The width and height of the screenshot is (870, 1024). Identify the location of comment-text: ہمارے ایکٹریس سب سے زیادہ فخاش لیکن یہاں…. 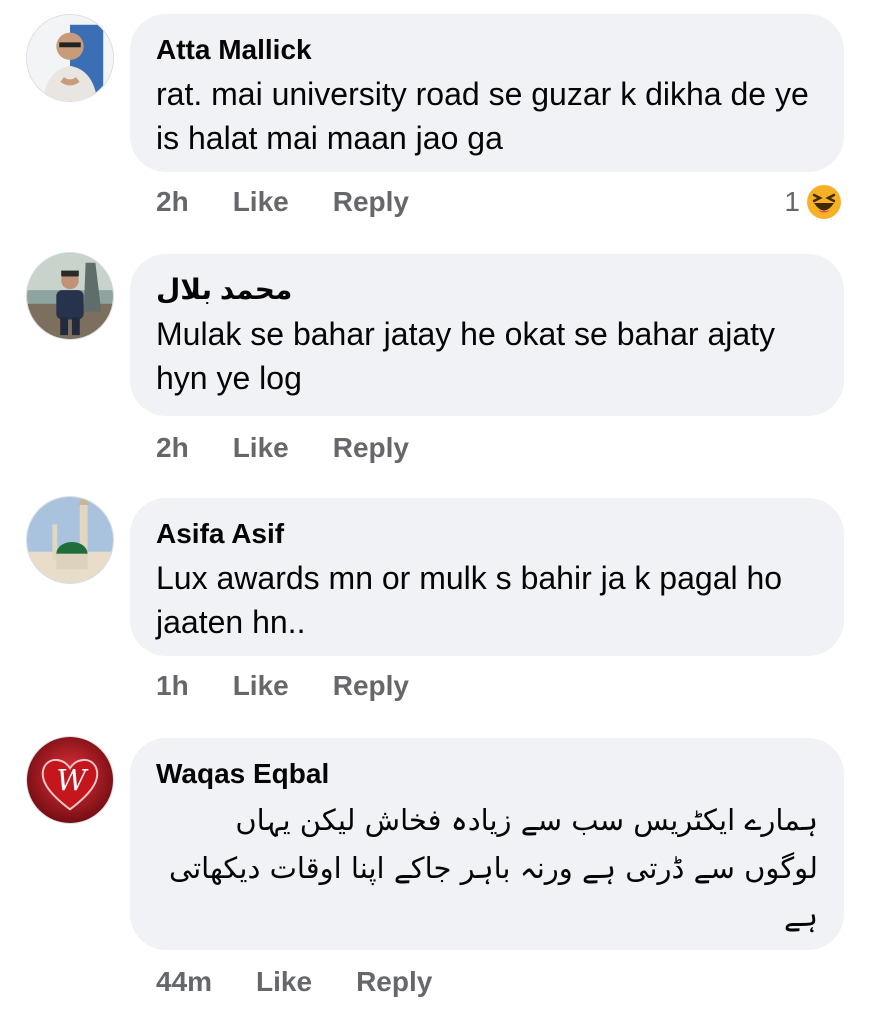
(493, 868).